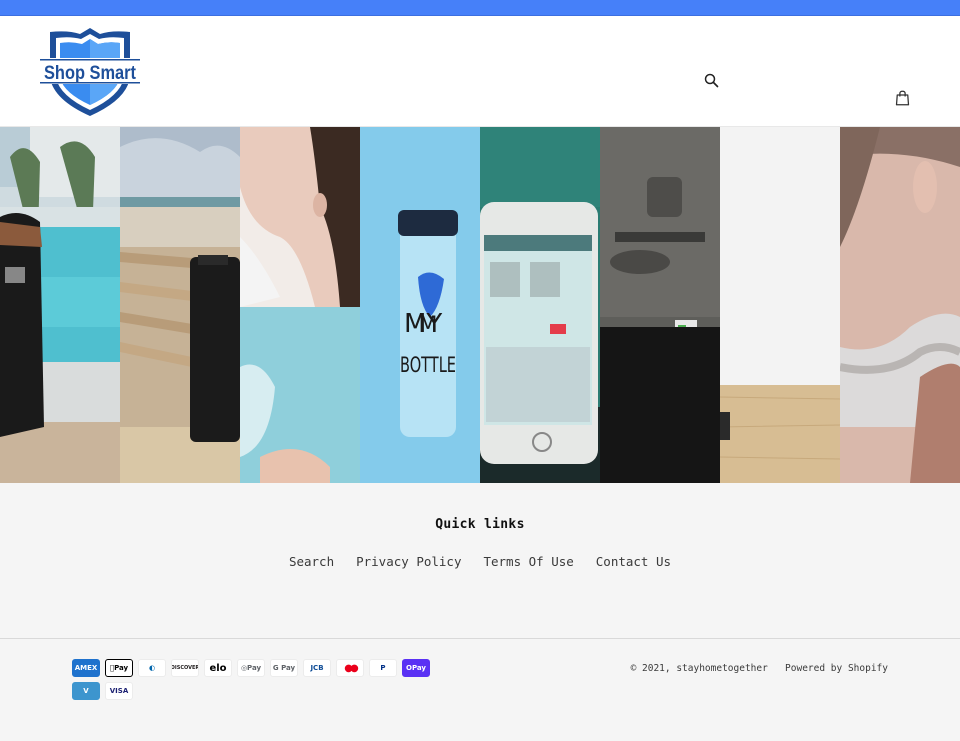 The image size is (960, 741). I want to click on hero-panel-pool-cooler-bag, so click(60, 305).